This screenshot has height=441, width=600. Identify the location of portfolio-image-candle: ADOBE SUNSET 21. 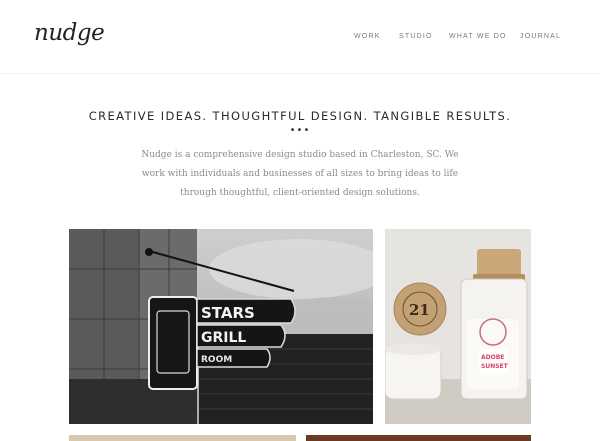
(458, 326).